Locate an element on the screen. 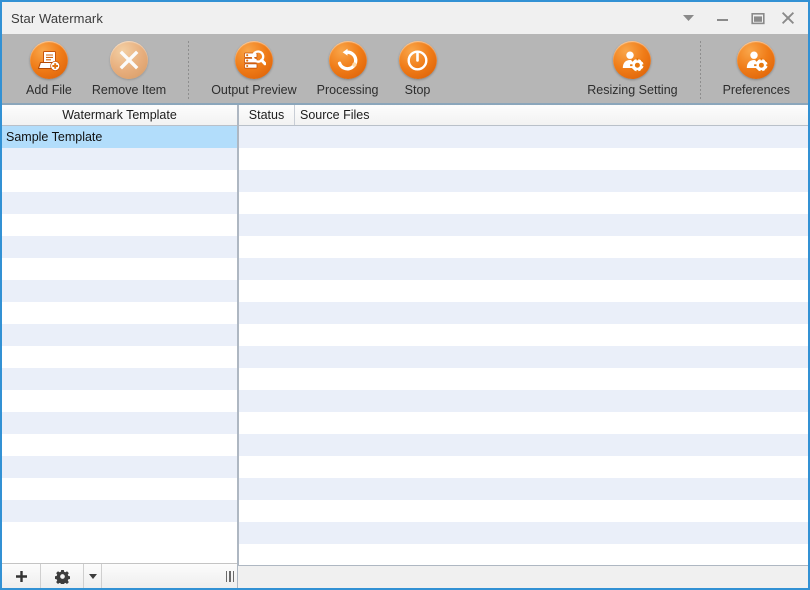 Image resolution: width=810 pixels, height=590 pixels. preferences-icon is located at coordinates (756, 60).